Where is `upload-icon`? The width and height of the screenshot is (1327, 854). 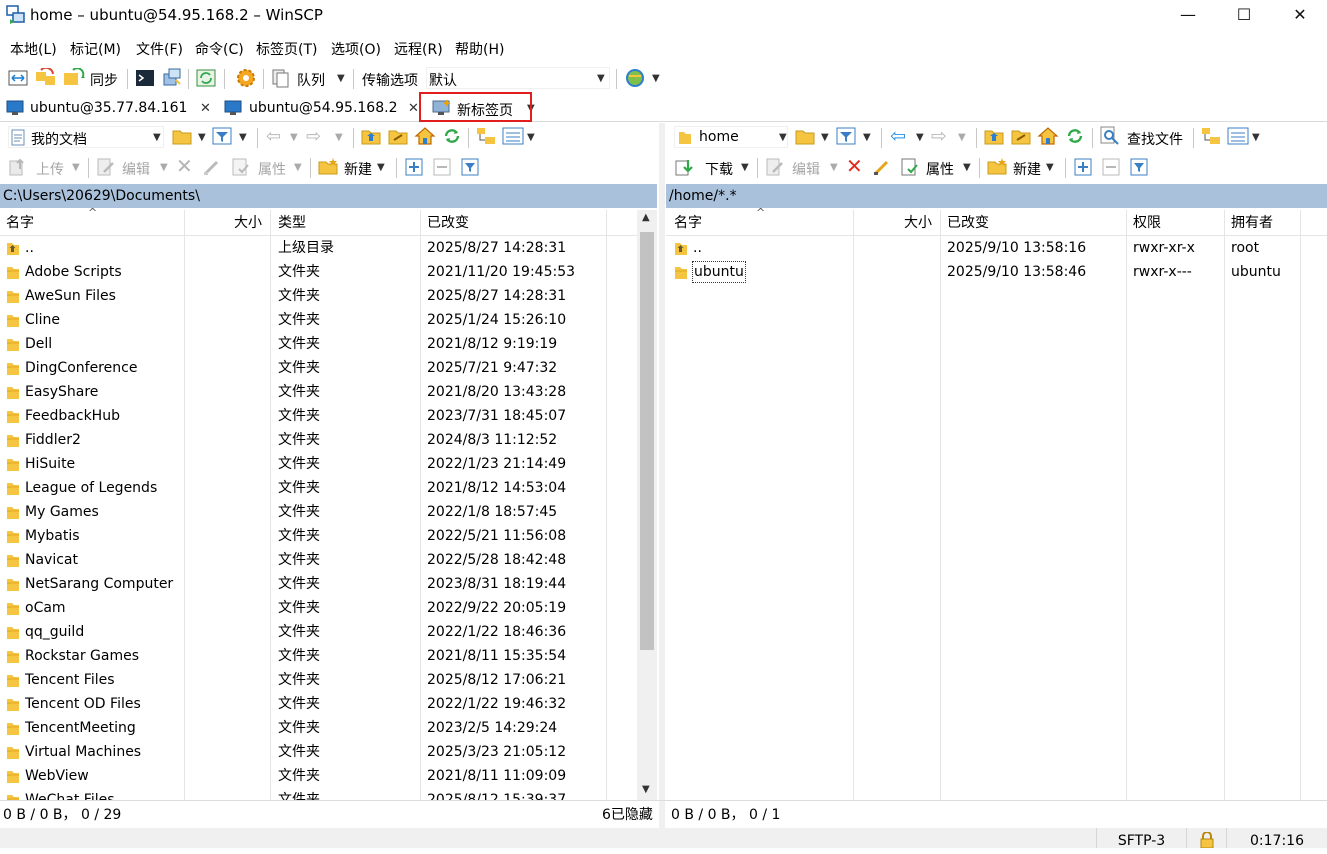
upload-icon is located at coordinates (18, 167).